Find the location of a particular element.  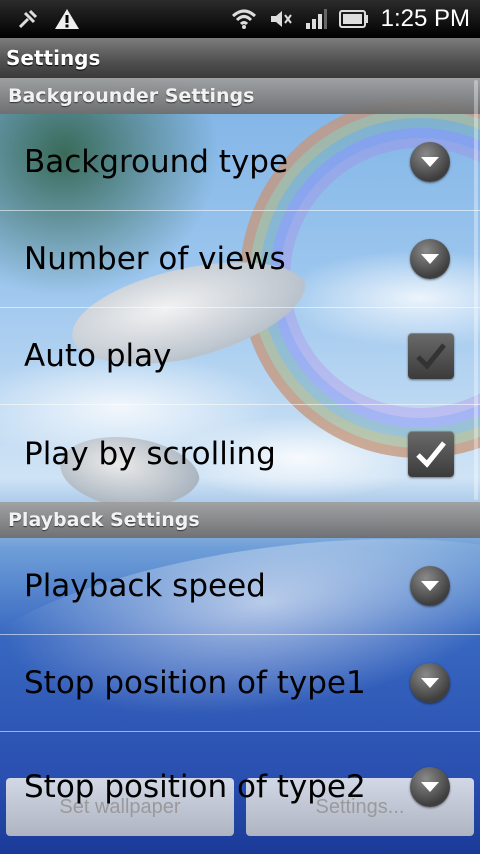

section-header-playback: Playback Settings is located at coordinates (240, 520).